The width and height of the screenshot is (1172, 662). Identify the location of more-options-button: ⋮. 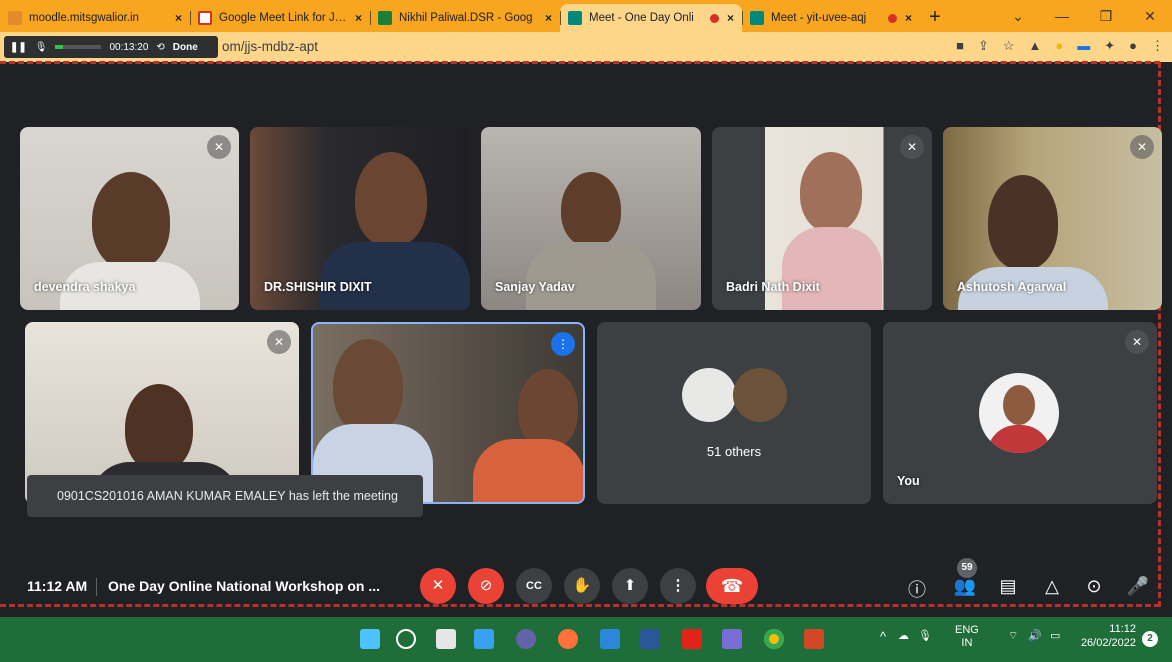
(678, 586).